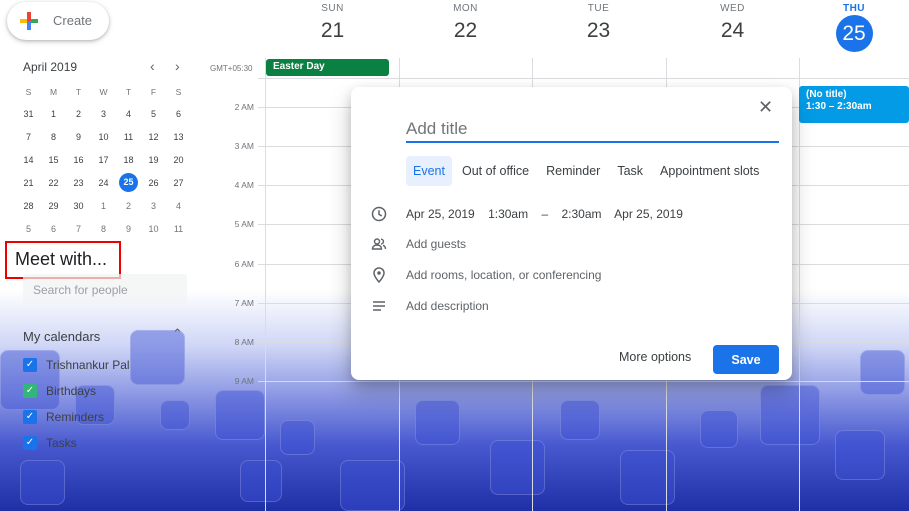 The image size is (909, 511). Describe the element at coordinates (28, 160) in the screenshot. I see `day-cell: 14` at that location.